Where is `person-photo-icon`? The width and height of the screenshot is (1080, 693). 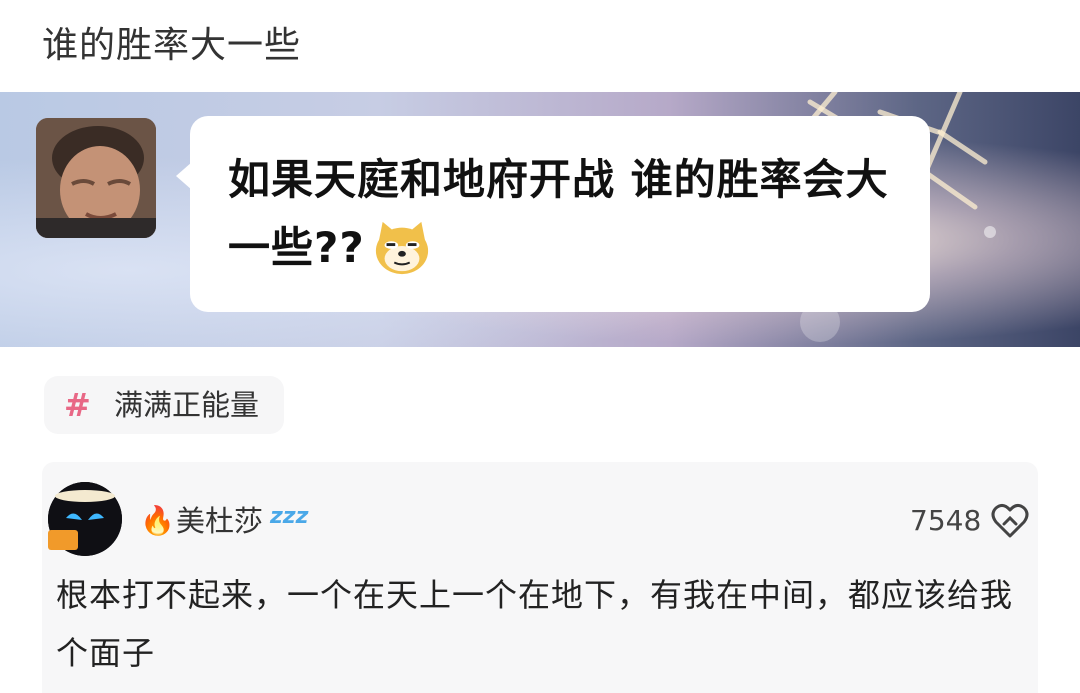 person-photo-icon is located at coordinates (96, 178).